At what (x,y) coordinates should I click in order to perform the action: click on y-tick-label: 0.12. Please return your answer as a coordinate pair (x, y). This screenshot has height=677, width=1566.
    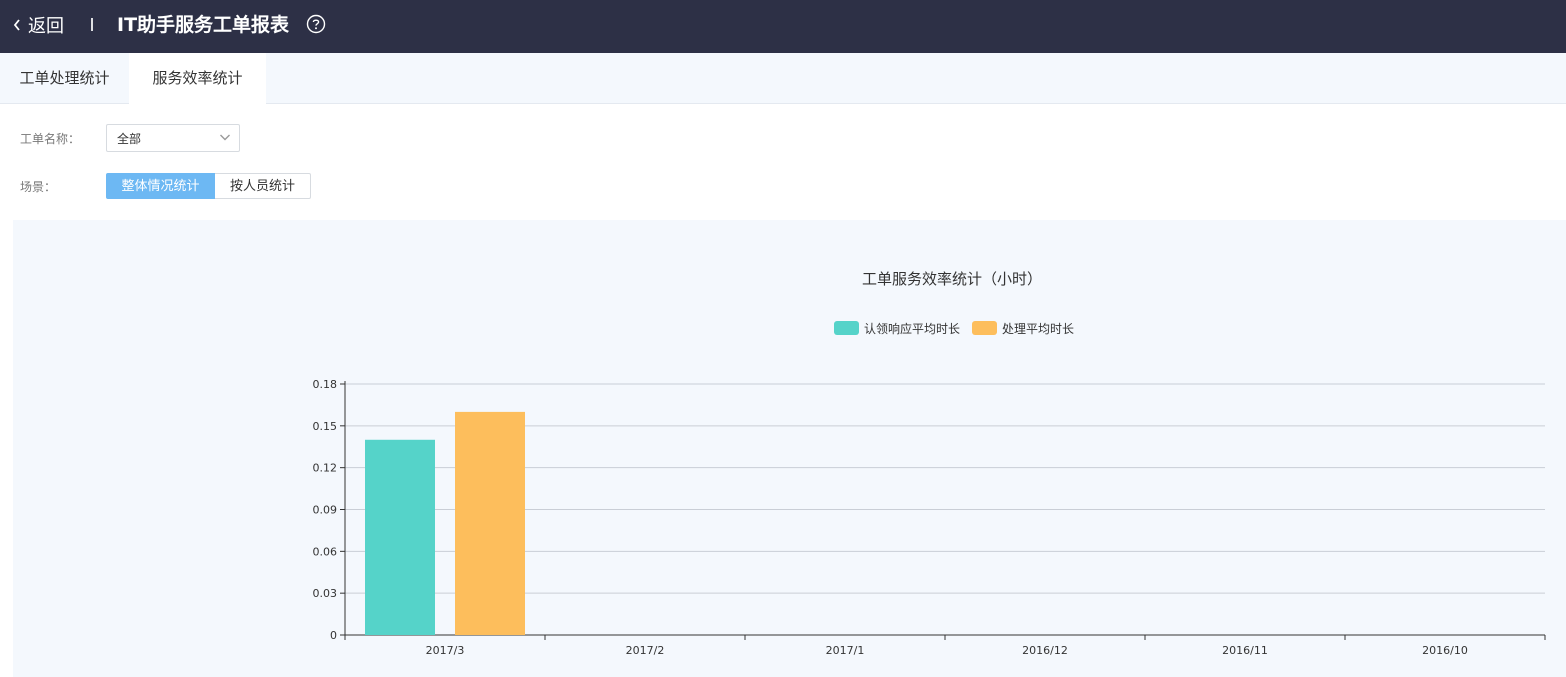
    Looking at the image, I should click on (325, 468).